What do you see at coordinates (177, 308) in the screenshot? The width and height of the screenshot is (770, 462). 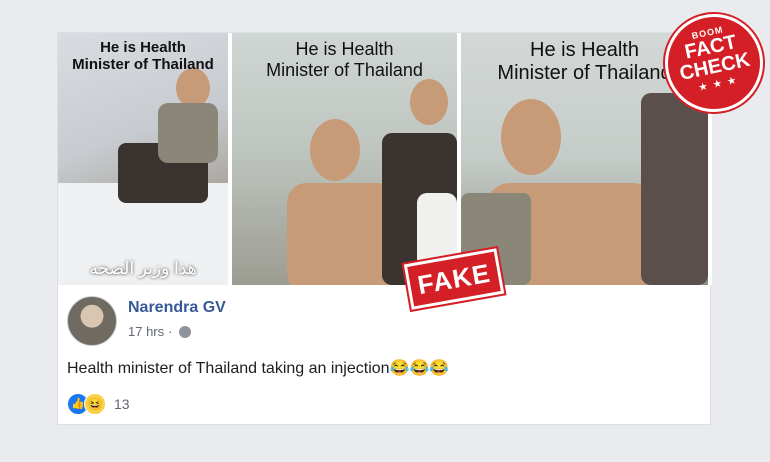 I see `author-name: Narendra GV` at bounding box center [177, 308].